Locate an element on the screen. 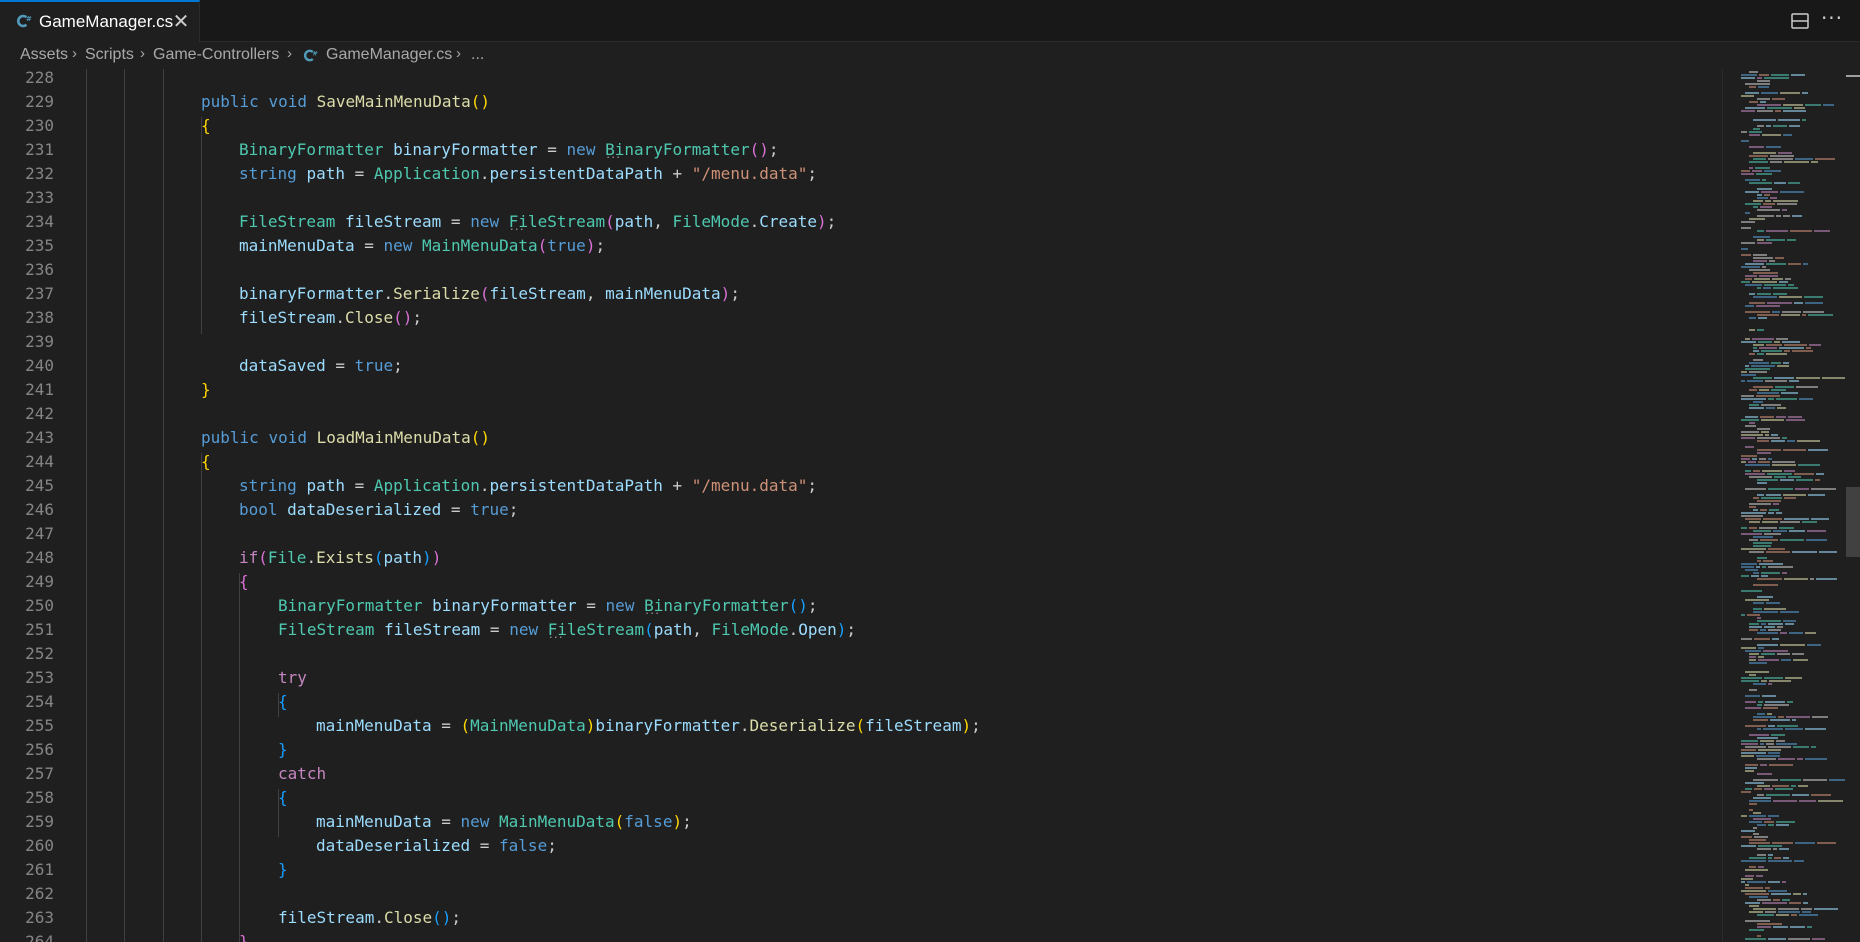 This screenshot has width=1860, height=942. code-text: } is located at coordinates (244, 937).